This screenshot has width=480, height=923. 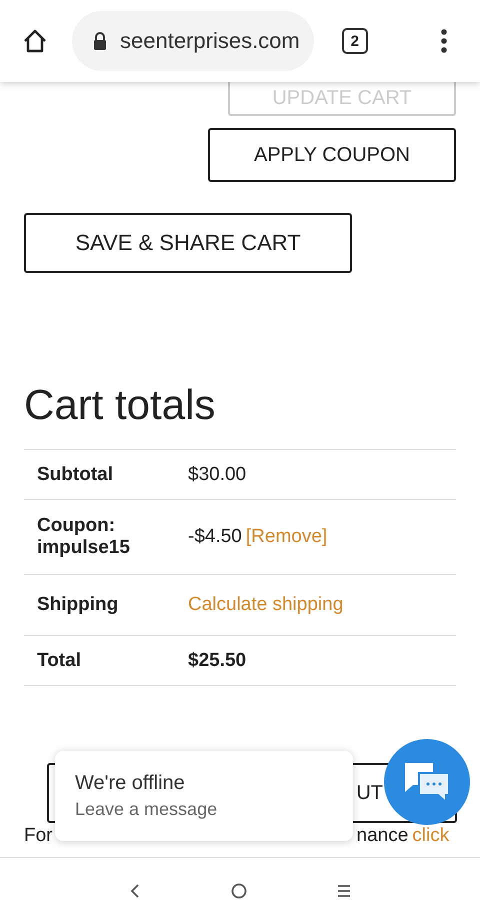 What do you see at coordinates (355, 41) in the screenshot?
I see `tab-count: 2` at bounding box center [355, 41].